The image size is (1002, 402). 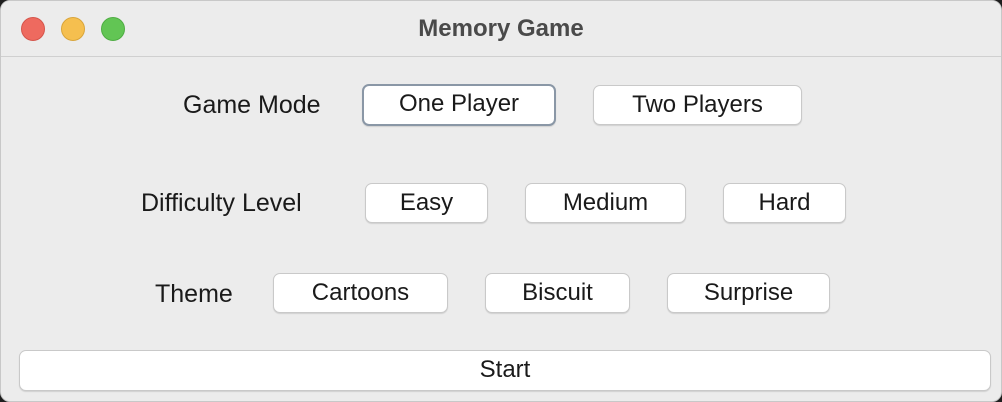 I want to click on theme-label: Theme, so click(x=194, y=294).